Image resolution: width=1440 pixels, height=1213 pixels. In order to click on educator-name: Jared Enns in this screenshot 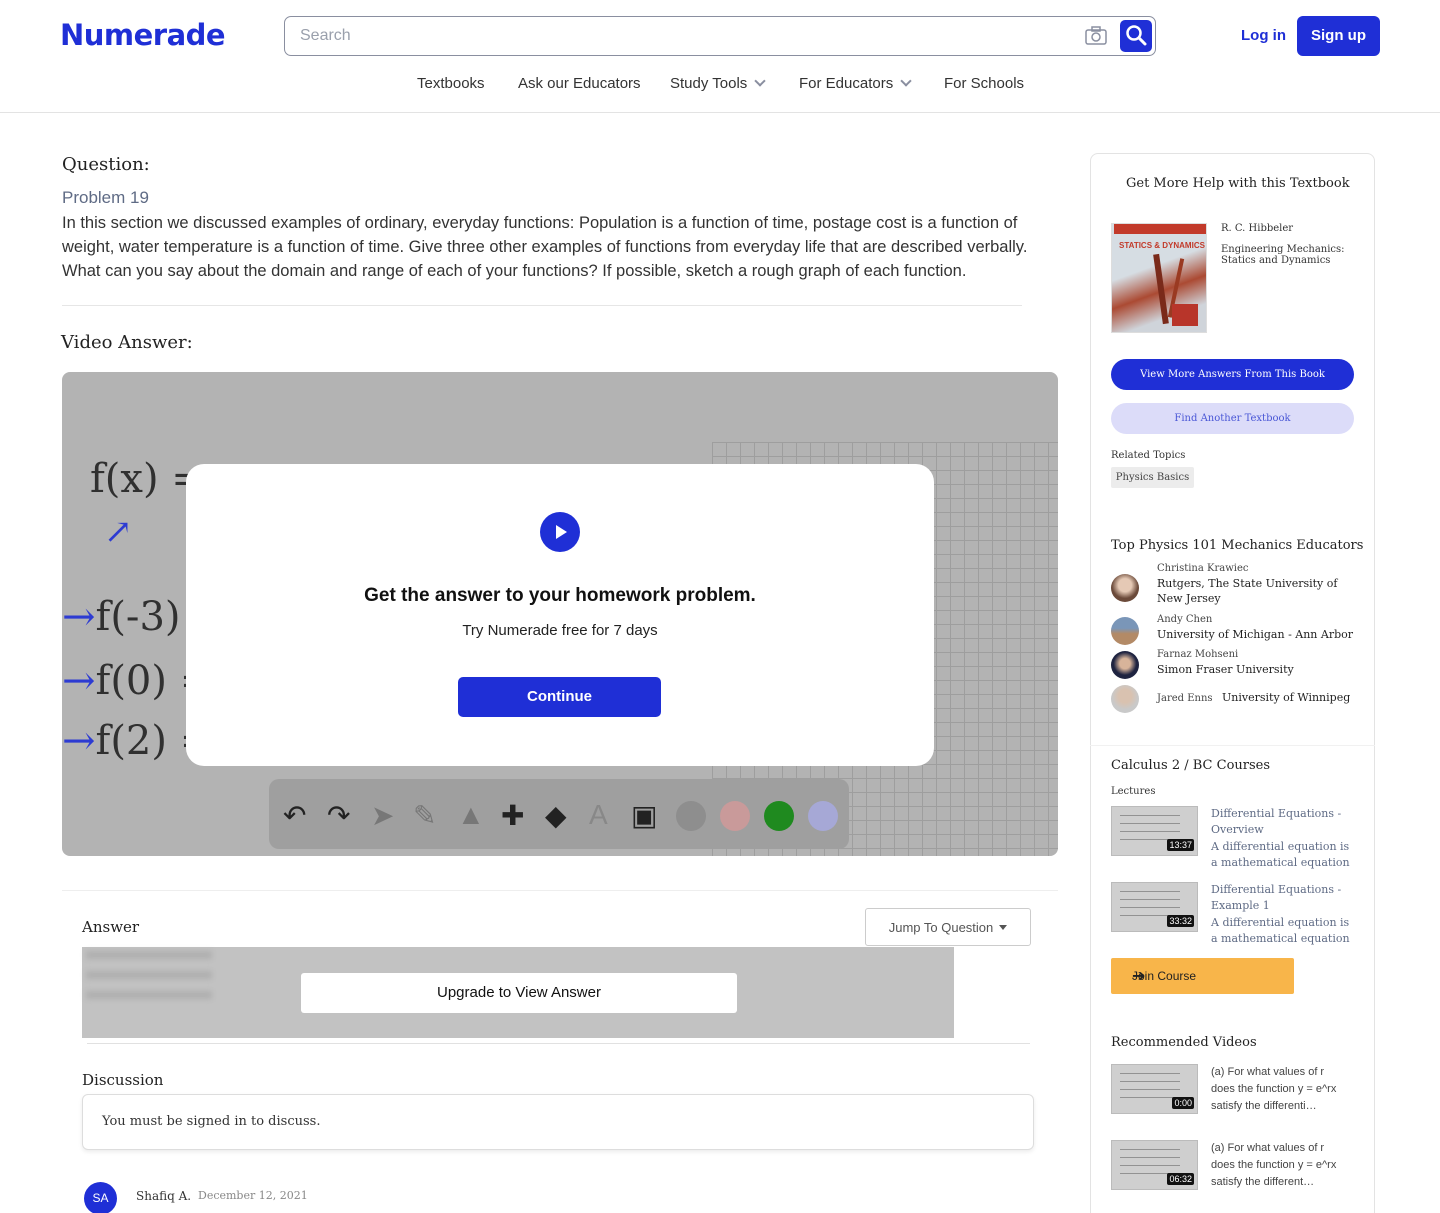, I will do `click(1185, 698)`.